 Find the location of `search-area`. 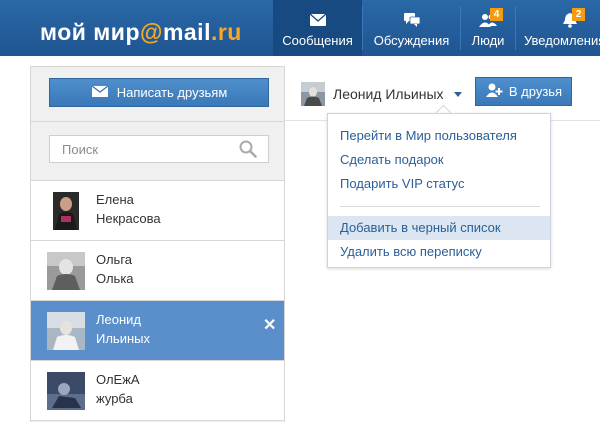

search-area is located at coordinates (157, 151).